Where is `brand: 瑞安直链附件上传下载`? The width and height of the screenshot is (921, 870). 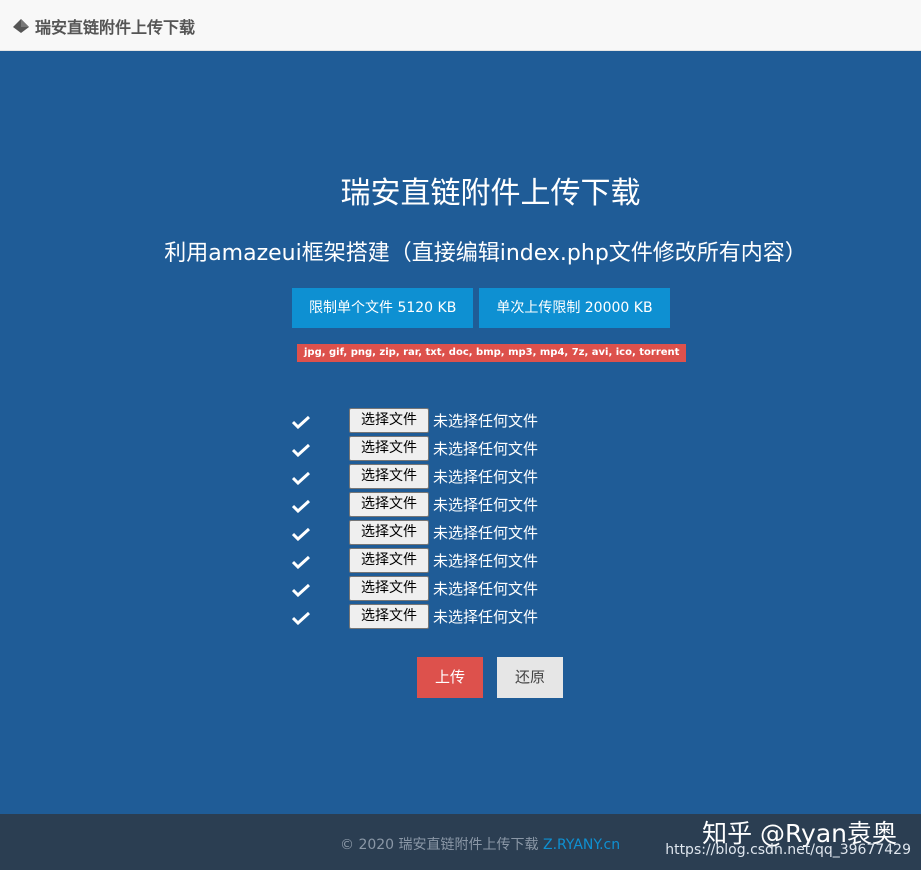 brand: 瑞安直链附件上传下载 is located at coordinates (103, 26).